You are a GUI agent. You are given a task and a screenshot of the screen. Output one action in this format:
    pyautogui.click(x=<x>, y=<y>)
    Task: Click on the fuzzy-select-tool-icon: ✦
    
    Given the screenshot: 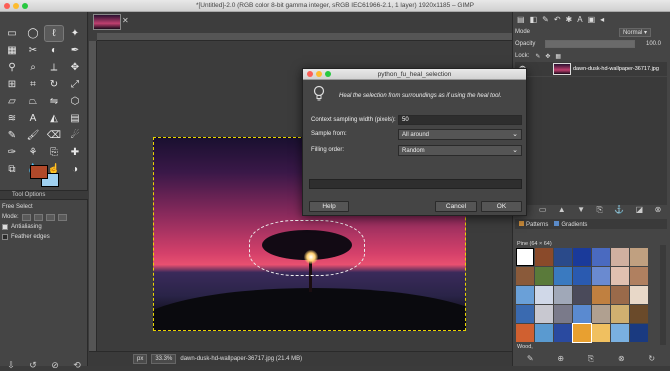 What is the action you would take?
    pyautogui.click(x=75, y=33)
    